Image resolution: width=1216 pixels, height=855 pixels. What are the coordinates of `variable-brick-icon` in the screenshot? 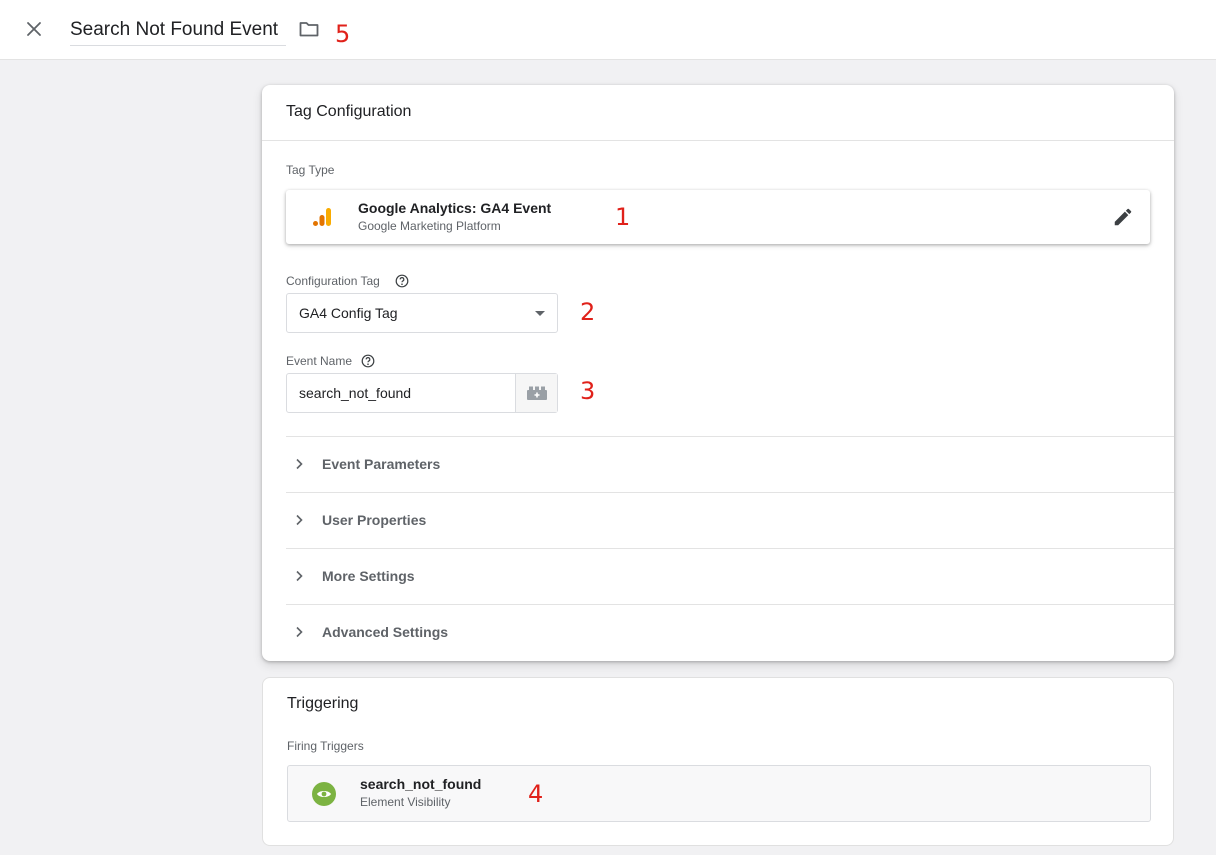 It's located at (537, 393).